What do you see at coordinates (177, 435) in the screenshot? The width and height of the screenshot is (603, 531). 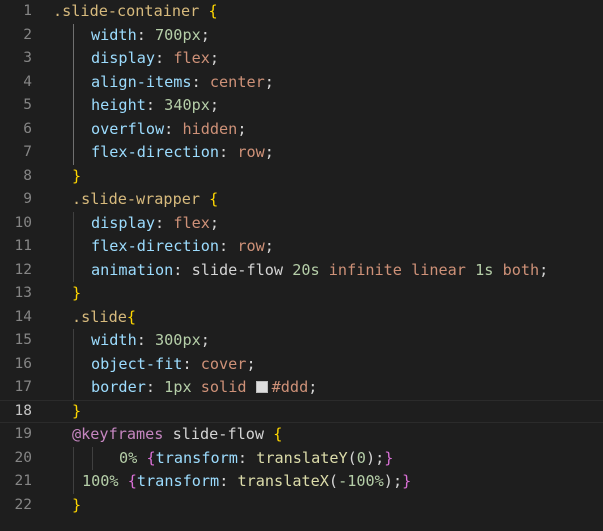 I see `code-text: @keyframes slide-flow {` at bounding box center [177, 435].